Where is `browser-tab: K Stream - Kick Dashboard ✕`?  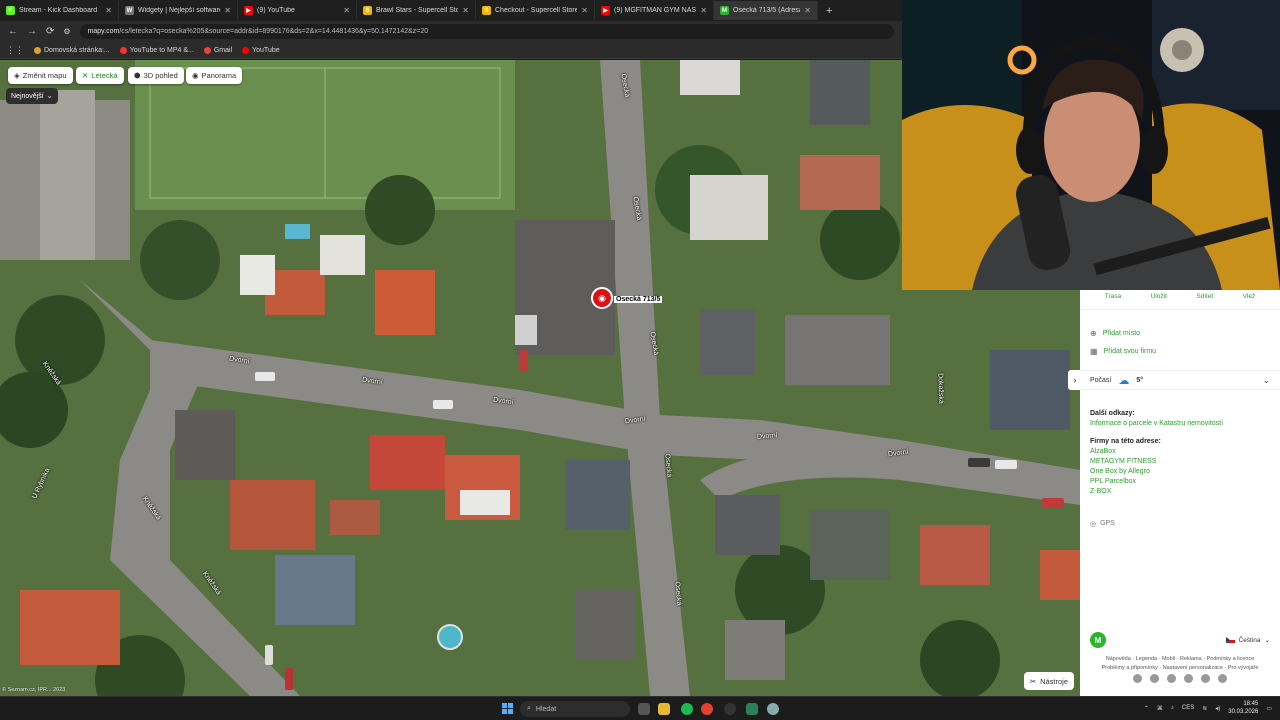 browser-tab: K Stream - Kick Dashboard ✕ is located at coordinates (59, 10).